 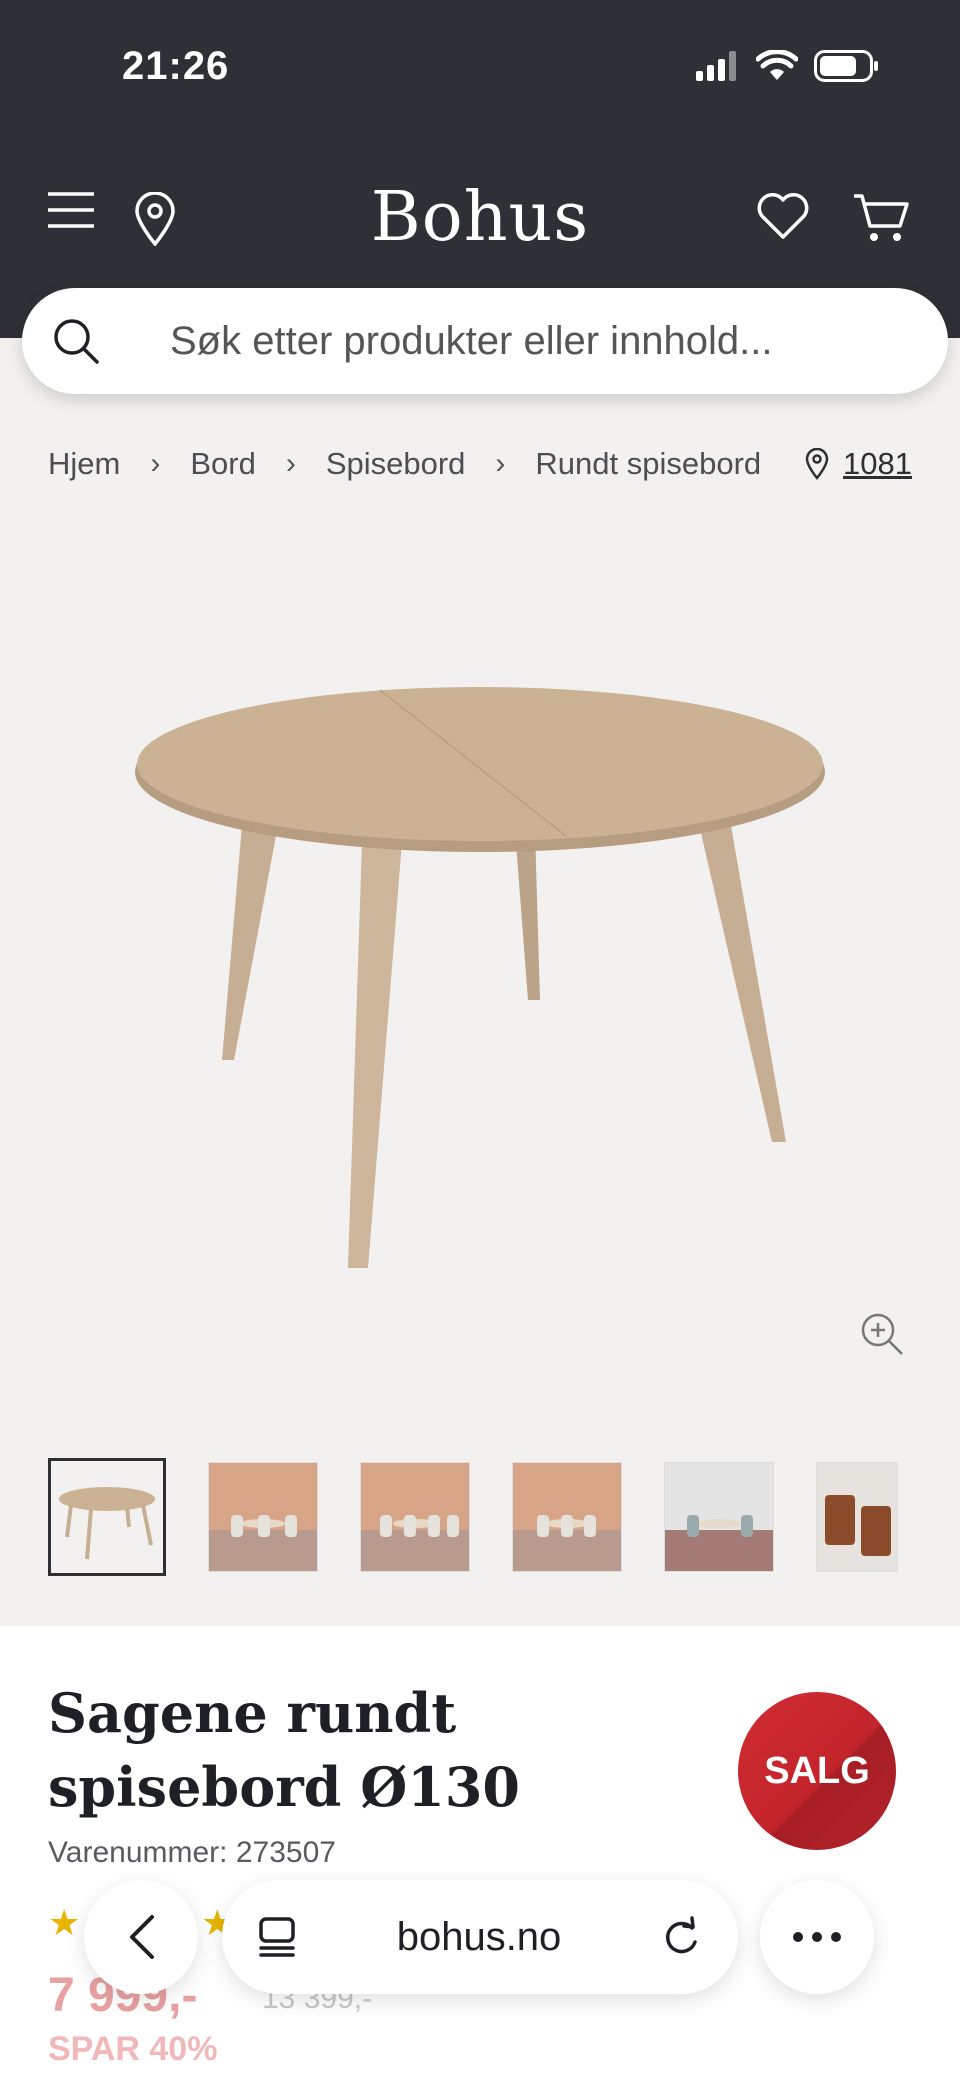 What do you see at coordinates (817, 464) in the screenshot?
I see `location-pin-icon` at bounding box center [817, 464].